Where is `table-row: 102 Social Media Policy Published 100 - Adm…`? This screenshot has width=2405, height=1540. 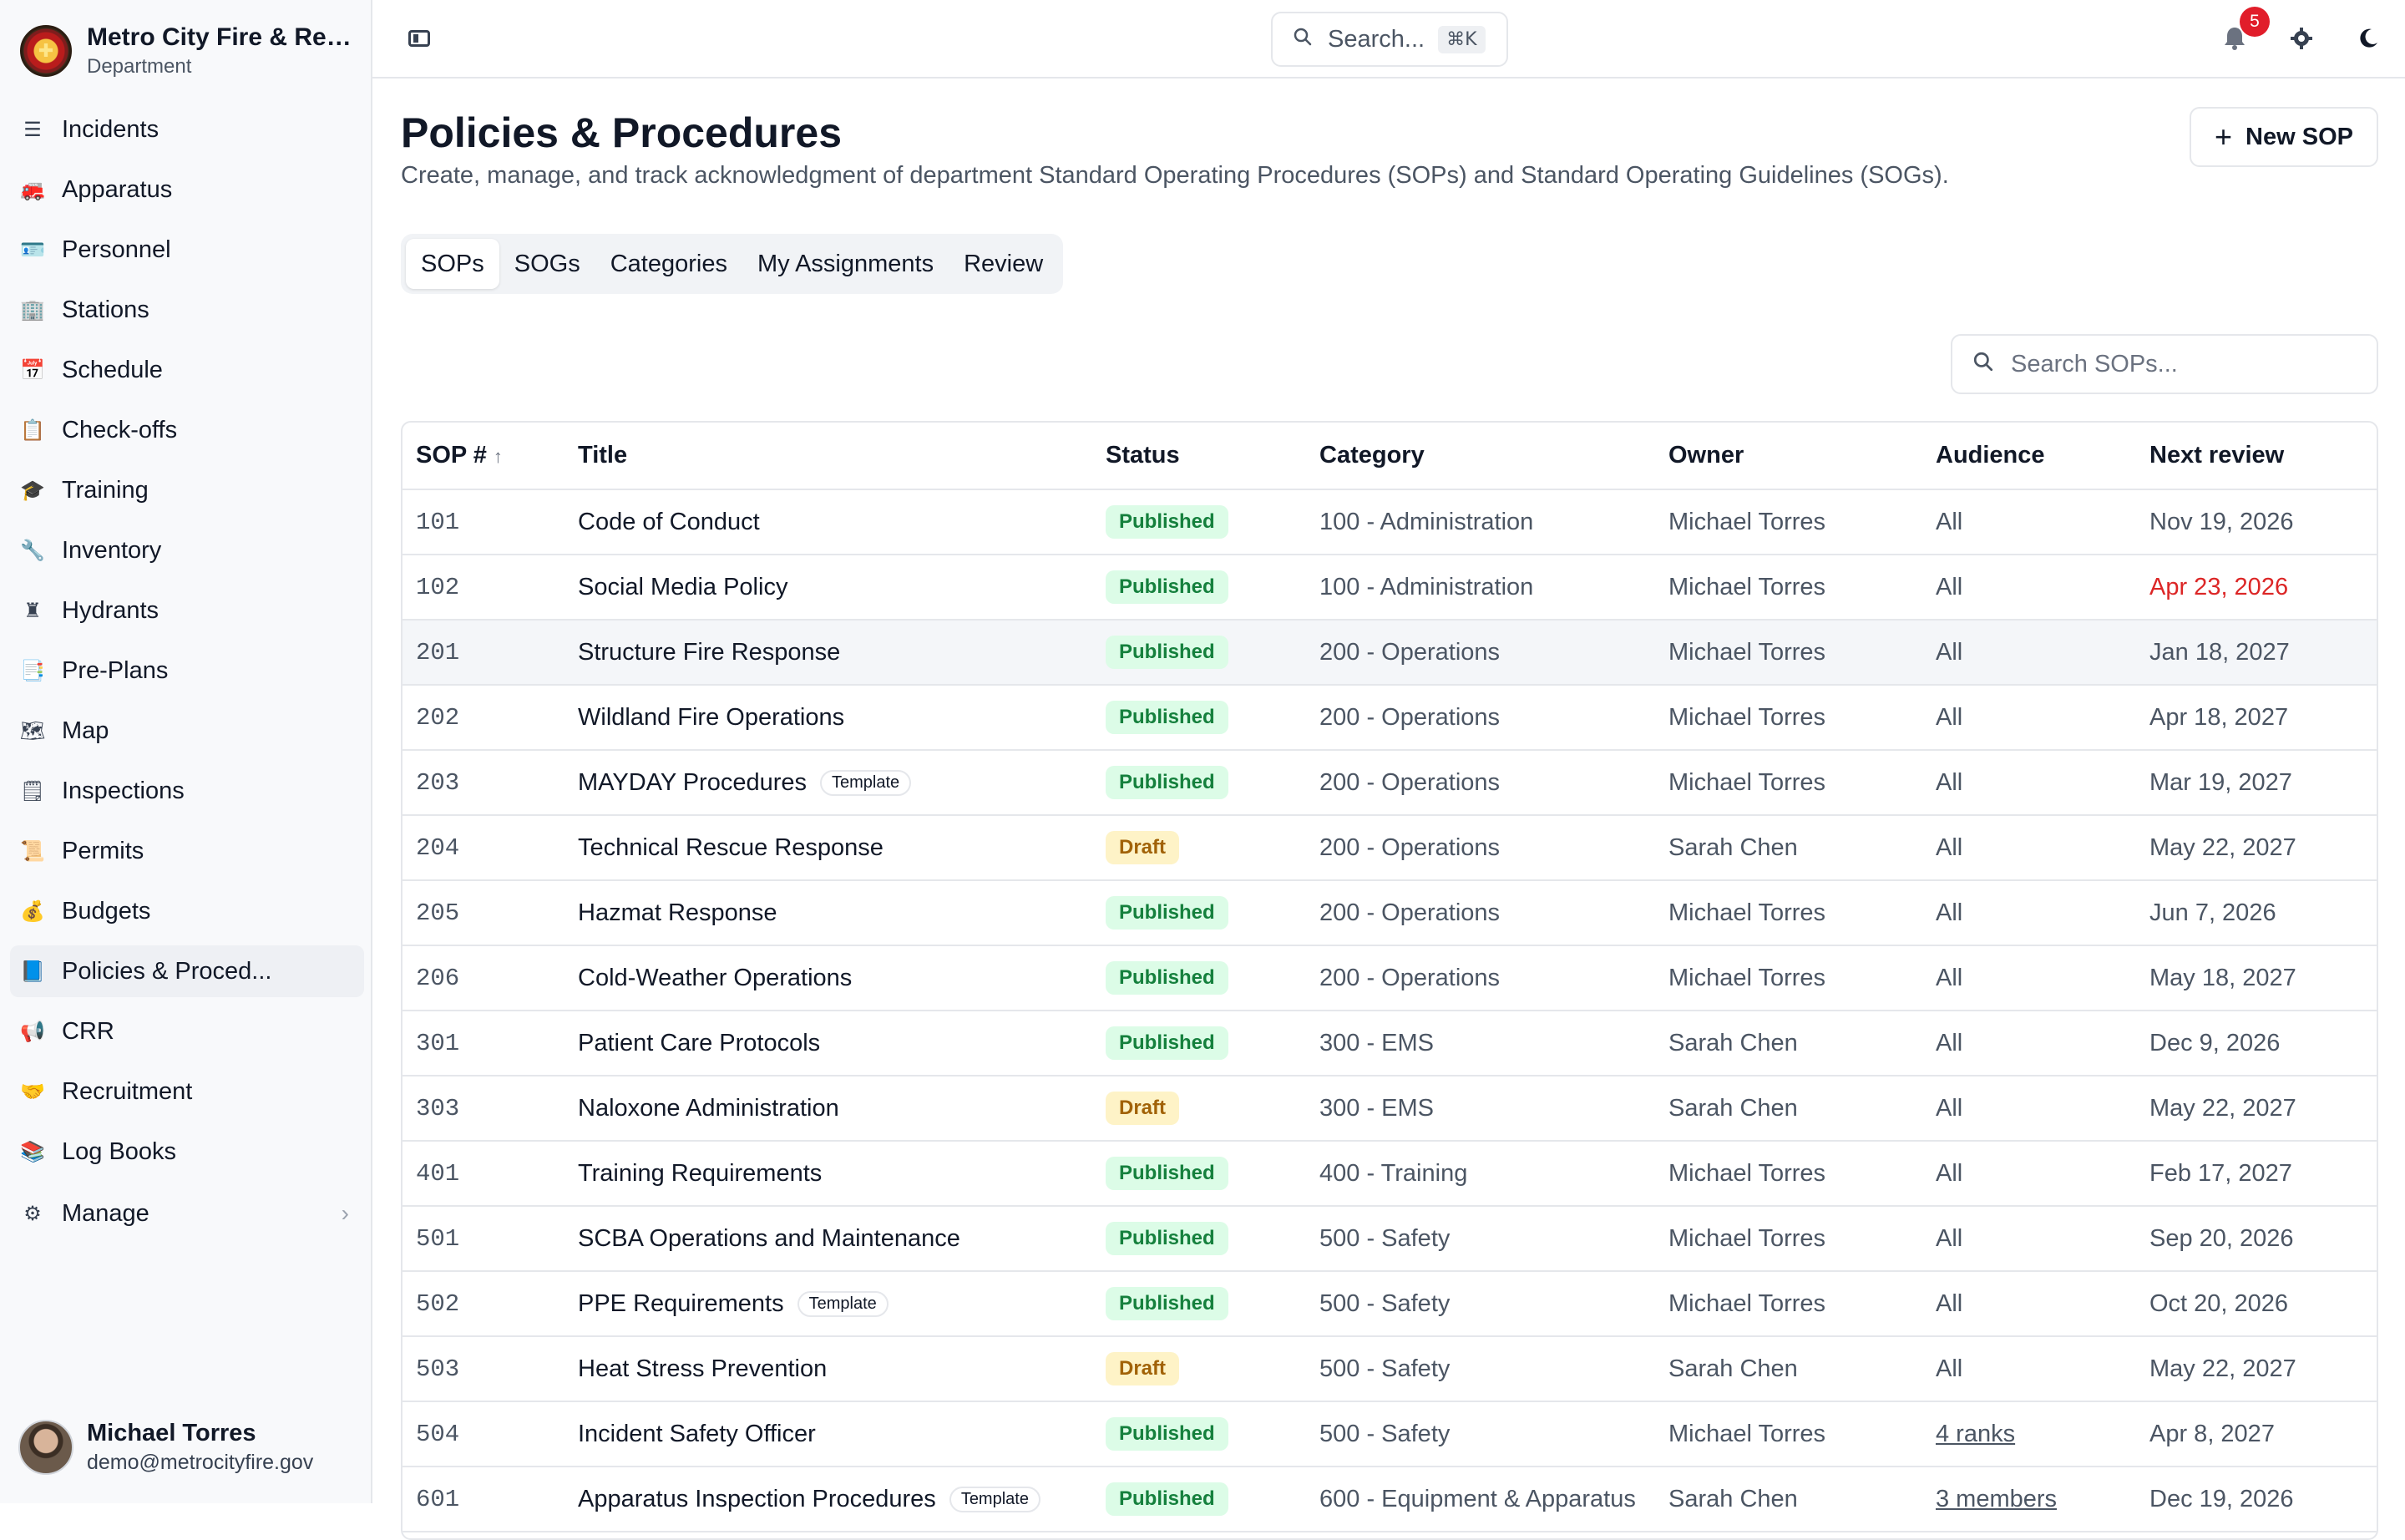
table-row: 102 Social Media Policy Published 100 - Adm… is located at coordinates (1390, 588).